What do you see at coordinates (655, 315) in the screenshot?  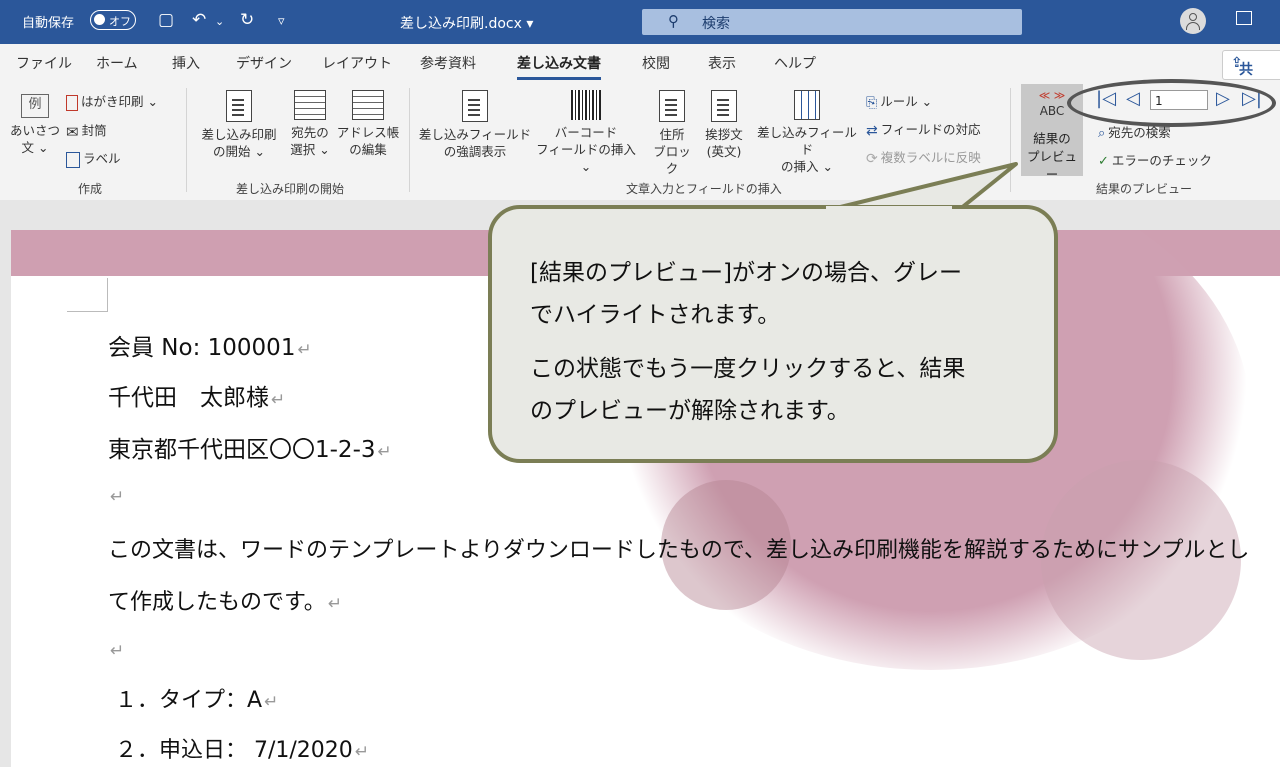 I see `callout-line-2: でハイライトされます。` at bounding box center [655, 315].